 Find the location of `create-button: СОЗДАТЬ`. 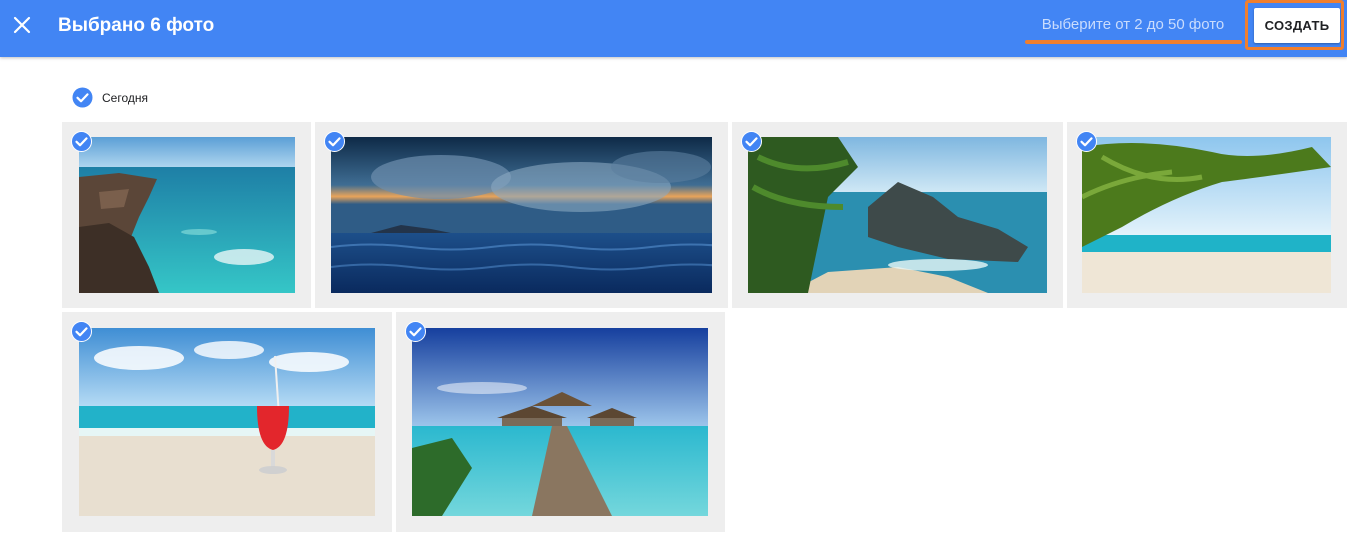

create-button: СОЗДАТЬ is located at coordinates (1297, 25).